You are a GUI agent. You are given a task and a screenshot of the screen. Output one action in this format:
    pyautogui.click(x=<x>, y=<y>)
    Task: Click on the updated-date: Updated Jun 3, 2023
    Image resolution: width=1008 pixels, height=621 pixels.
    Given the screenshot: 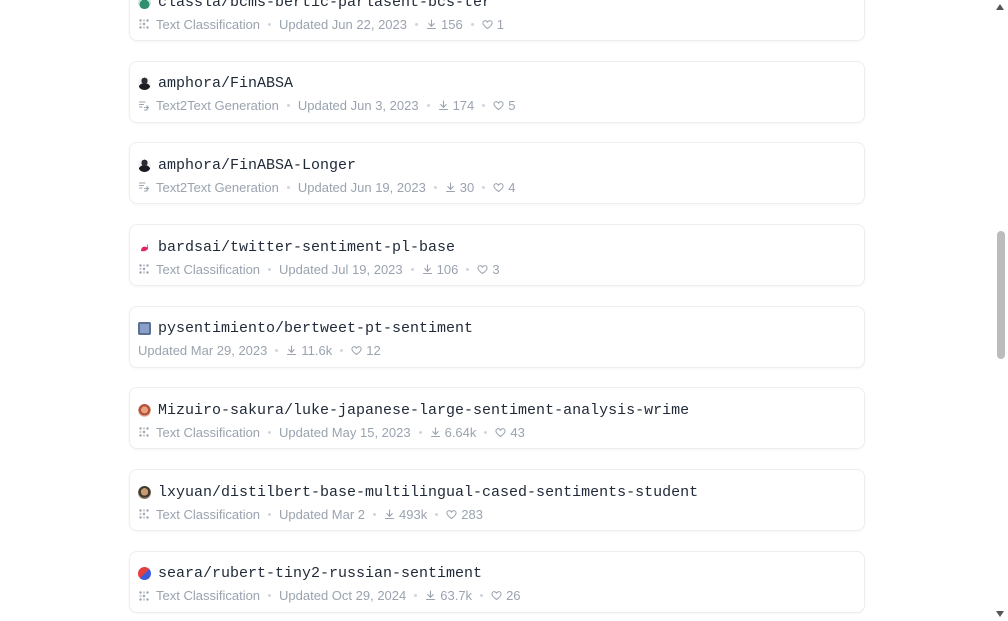 What is the action you would take?
    pyautogui.click(x=358, y=106)
    